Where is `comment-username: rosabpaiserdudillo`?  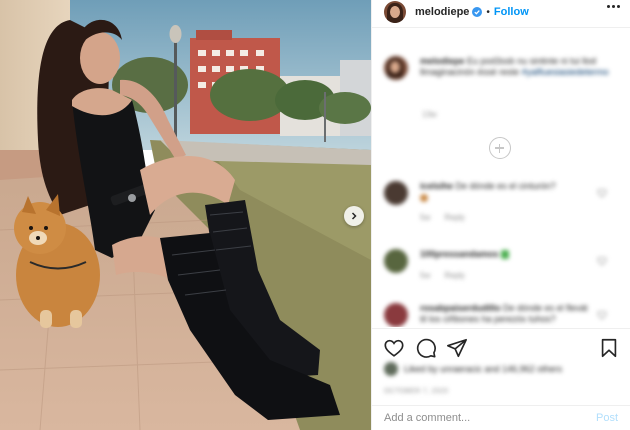 comment-username: rosabpaiserdudillo is located at coordinates (460, 308).